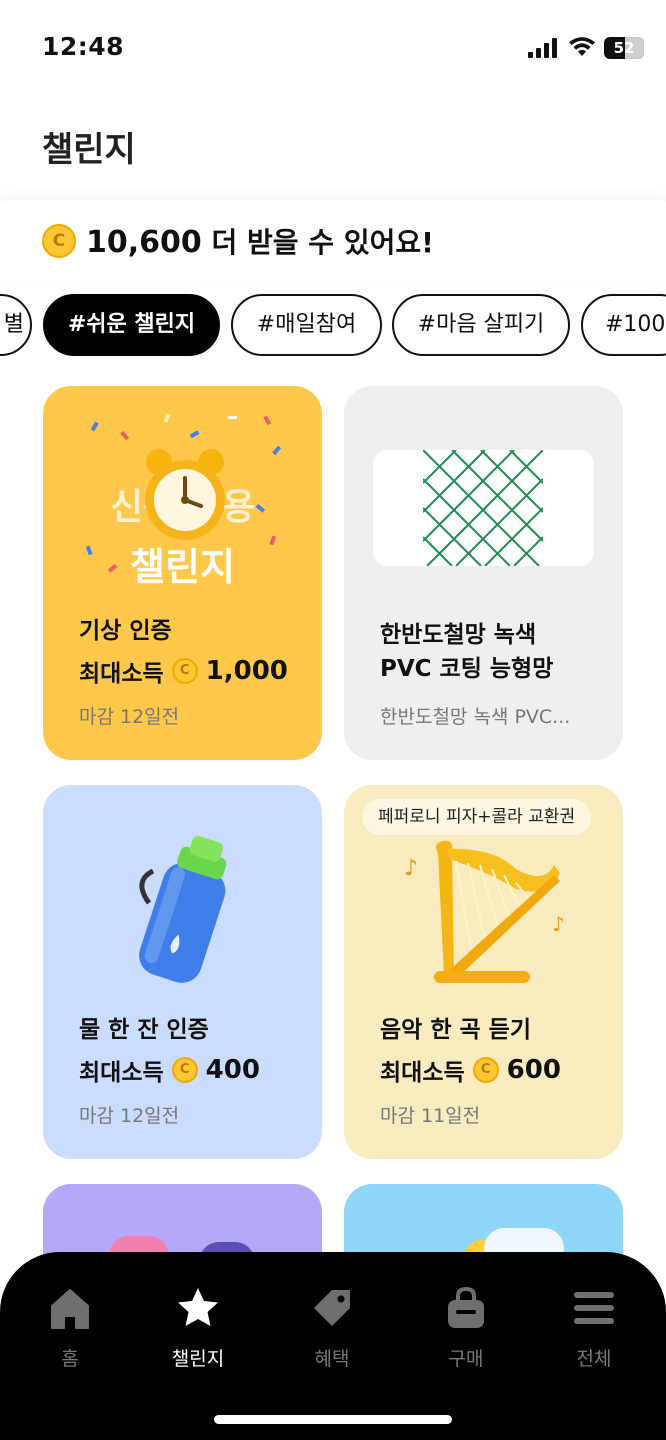  I want to click on card-deadline: 마감 11일전, so click(430, 1116).